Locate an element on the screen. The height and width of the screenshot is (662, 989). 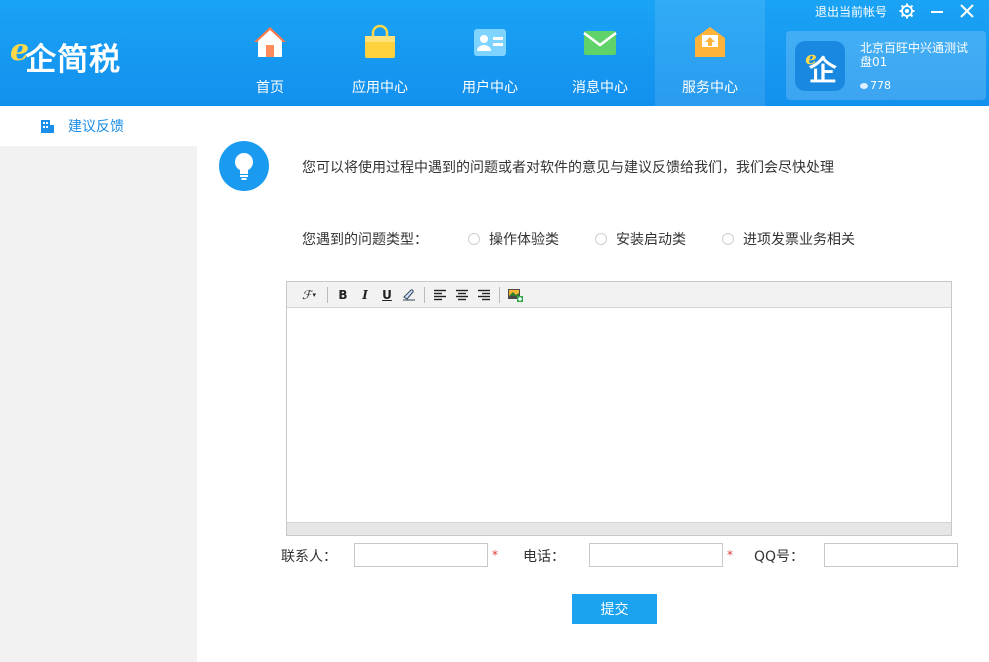
image-icon is located at coordinates (515, 295).